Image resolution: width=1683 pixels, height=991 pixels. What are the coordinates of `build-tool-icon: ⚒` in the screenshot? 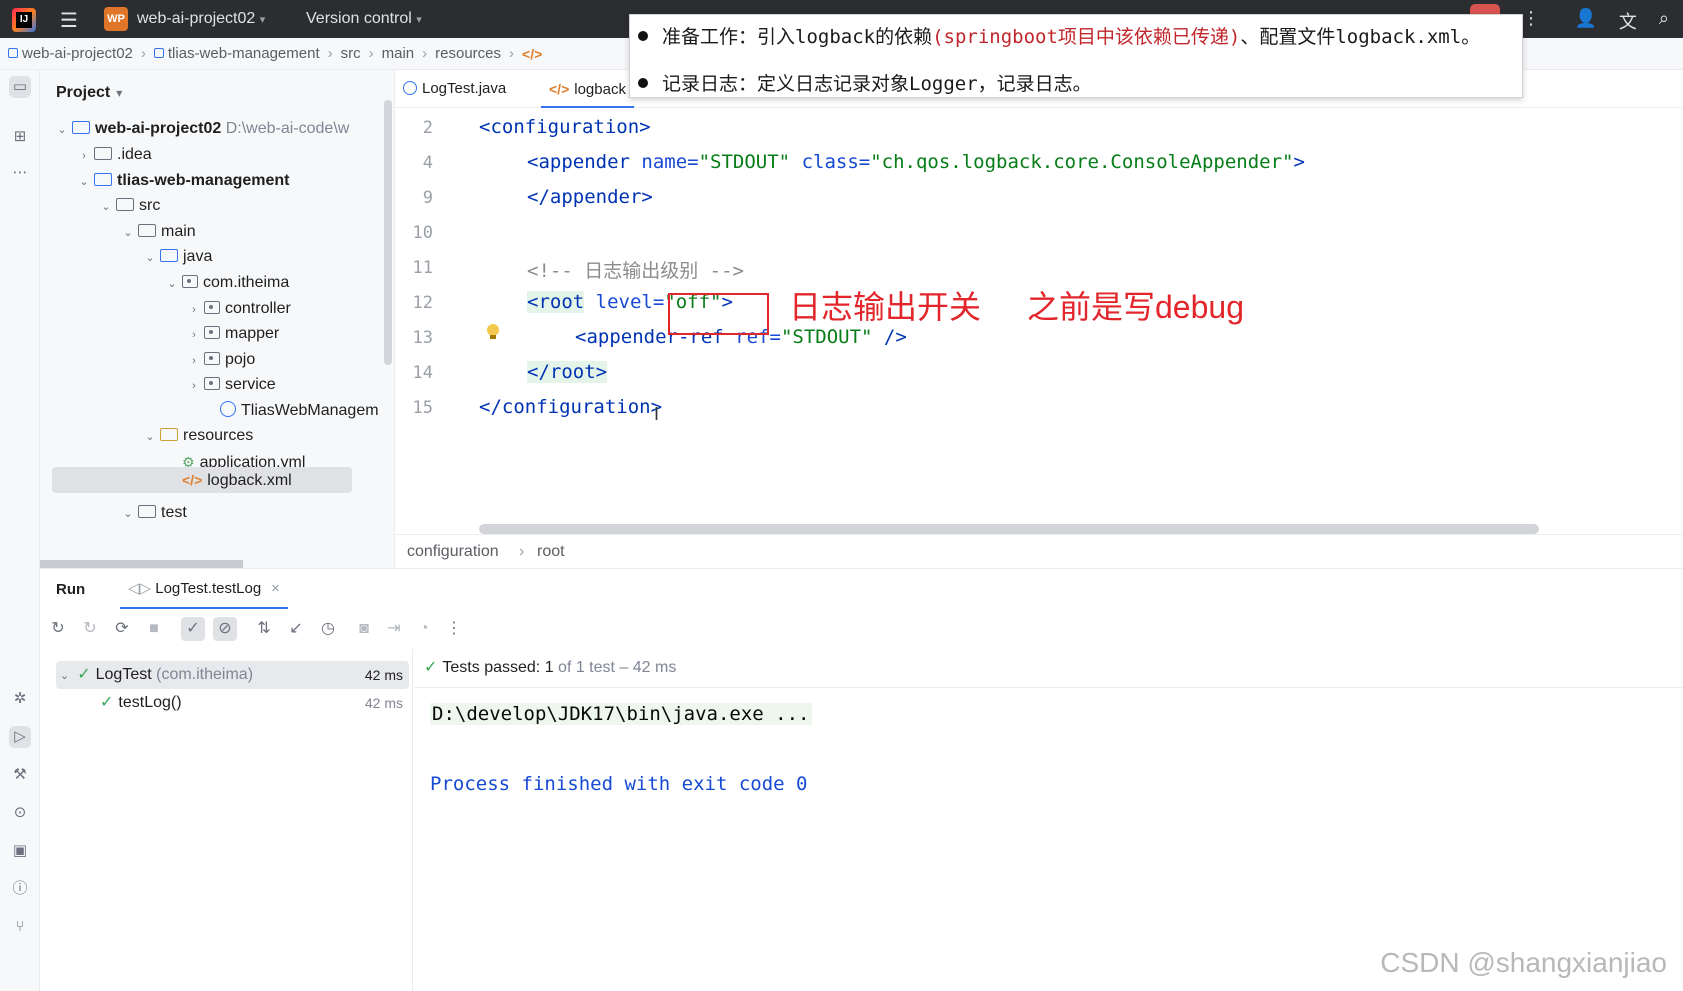 It's located at (20, 775).